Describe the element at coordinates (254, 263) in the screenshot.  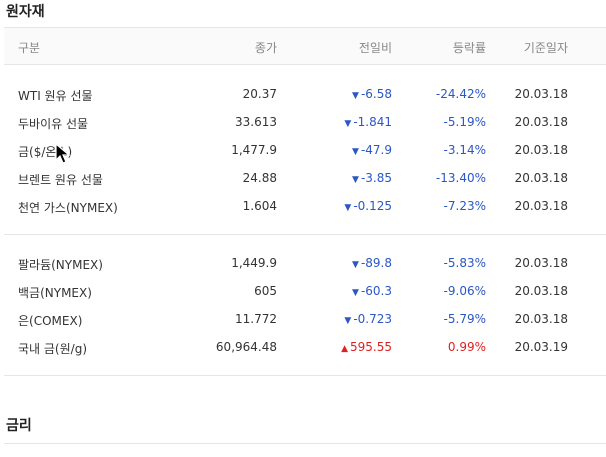
I see `close-price: 1,449.9` at that location.